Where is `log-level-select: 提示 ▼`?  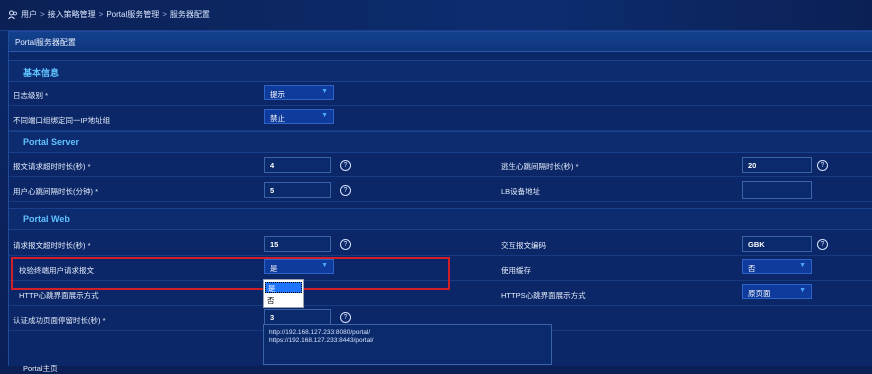
log-level-select: 提示 ▼ is located at coordinates (299, 92).